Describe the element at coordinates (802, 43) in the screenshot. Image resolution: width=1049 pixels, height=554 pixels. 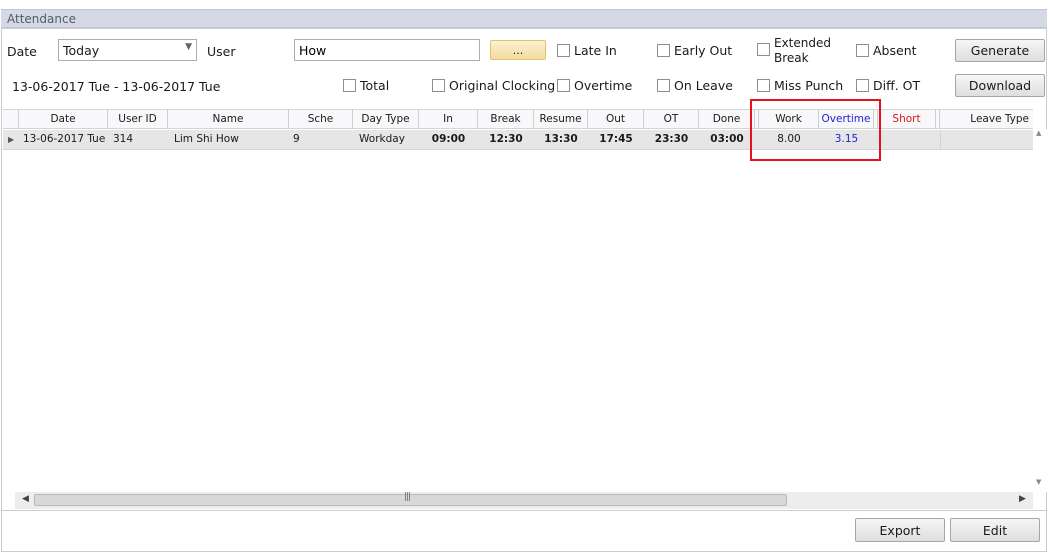
I see `extended-break-label-line1: Extended` at that location.